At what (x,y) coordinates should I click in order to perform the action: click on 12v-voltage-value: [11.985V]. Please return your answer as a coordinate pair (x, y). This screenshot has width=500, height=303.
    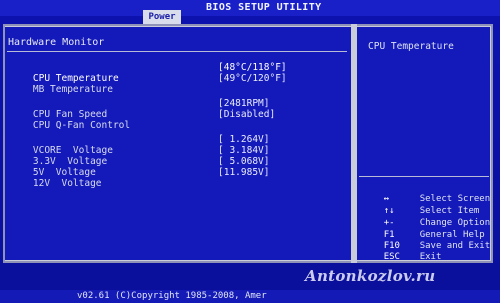
    Looking at the image, I should click on (244, 172).